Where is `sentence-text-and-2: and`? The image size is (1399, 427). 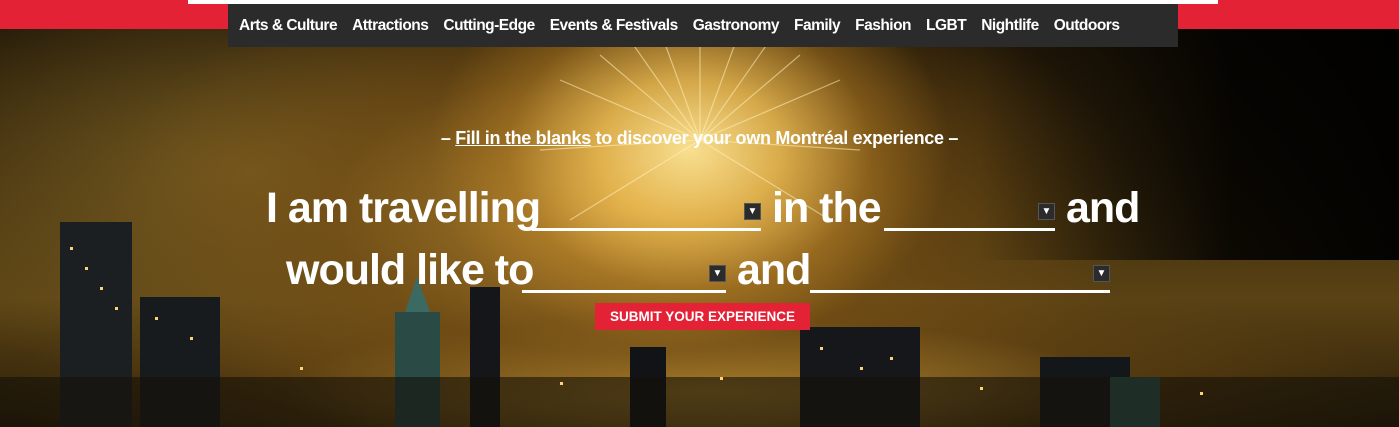
sentence-text-and-2: and is located at coordinates (774, 270).